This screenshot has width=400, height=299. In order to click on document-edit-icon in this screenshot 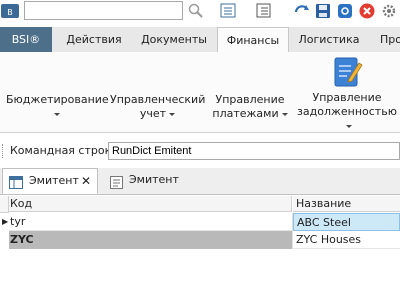, I will do `click(347, 73)`.